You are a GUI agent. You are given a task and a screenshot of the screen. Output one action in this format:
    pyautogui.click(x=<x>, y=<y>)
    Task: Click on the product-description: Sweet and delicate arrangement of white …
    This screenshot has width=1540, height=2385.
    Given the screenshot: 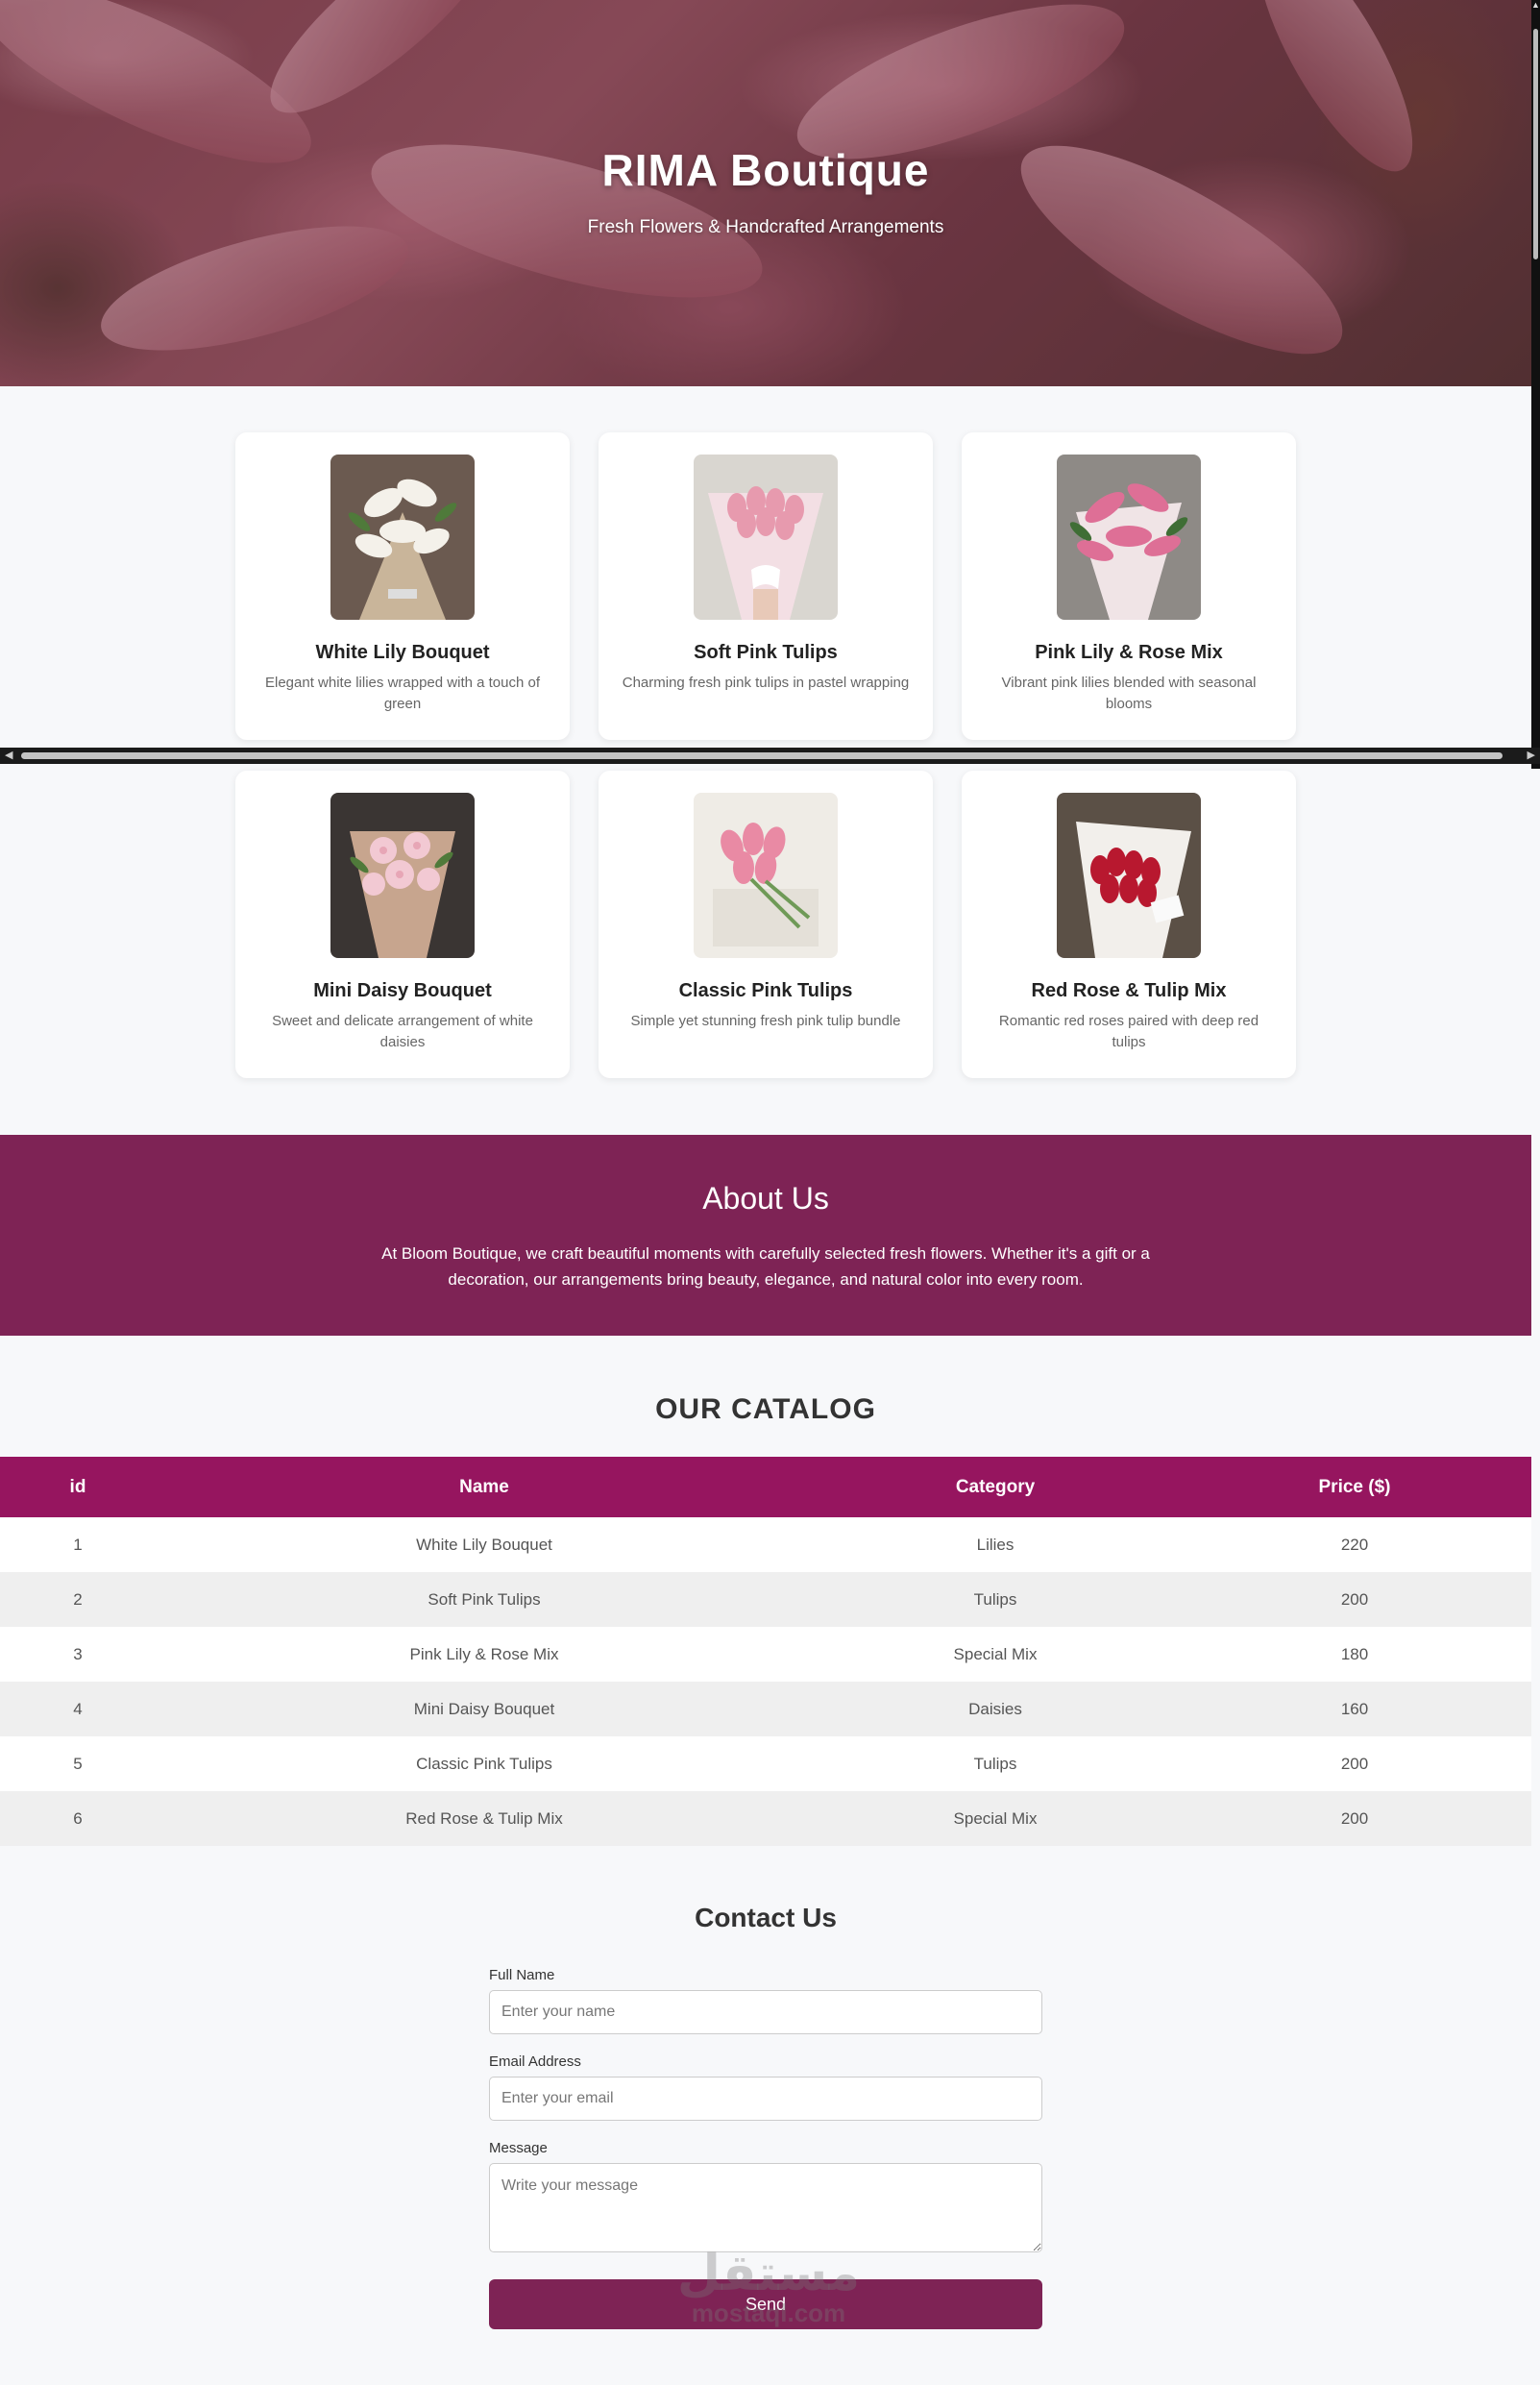 What is the action you would take?
    pyautogui.click(x=403, y=1031)
    